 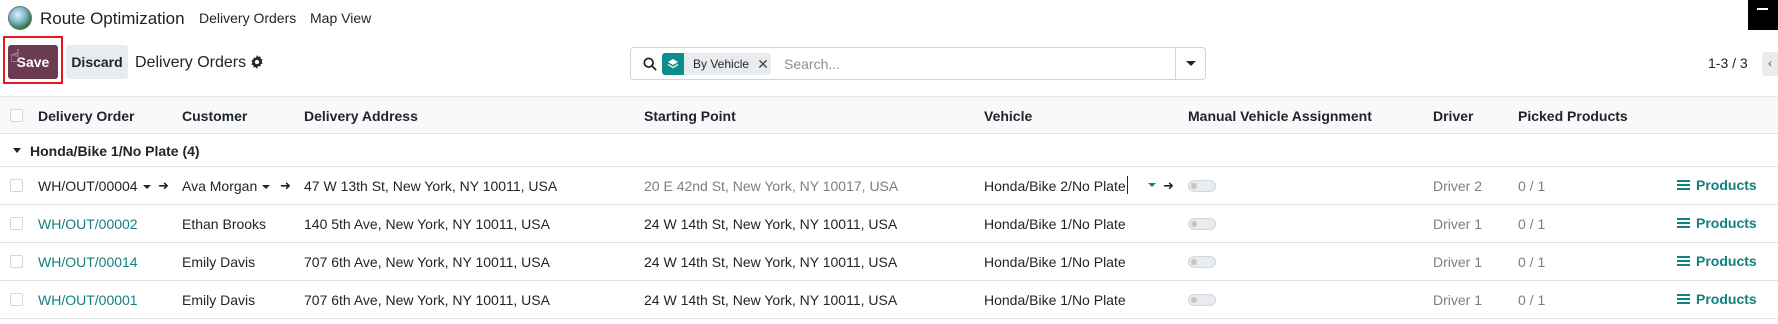 I want to click on column-vehicle: Vehicle, so click(x=1008, y=116).